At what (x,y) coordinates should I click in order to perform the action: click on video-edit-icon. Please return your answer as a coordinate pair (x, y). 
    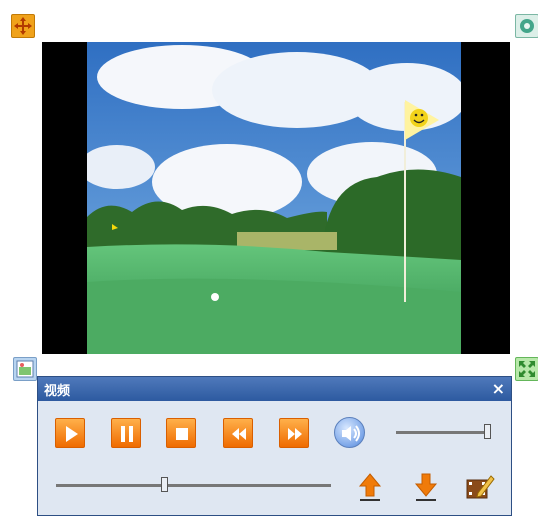
    Looking at the image, I should click on (480, 487).